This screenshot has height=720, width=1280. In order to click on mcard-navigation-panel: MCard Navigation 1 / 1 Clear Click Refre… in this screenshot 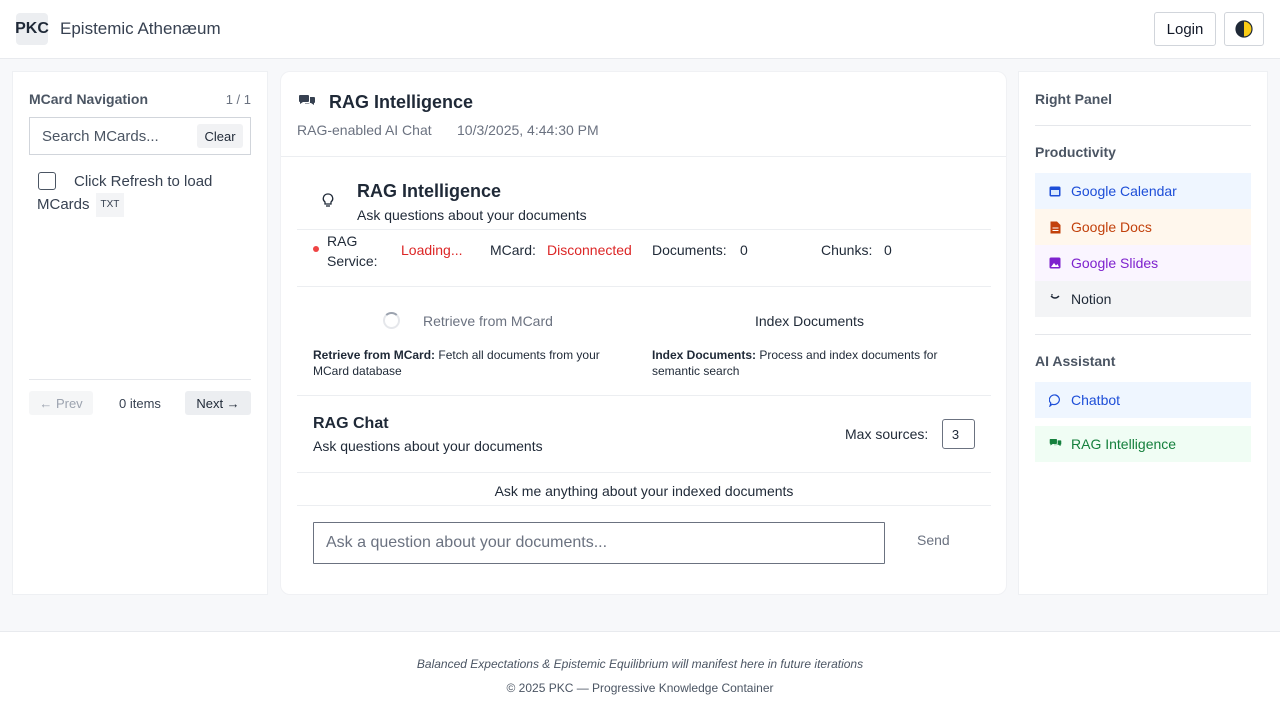, I will do `click(140, 333)`.